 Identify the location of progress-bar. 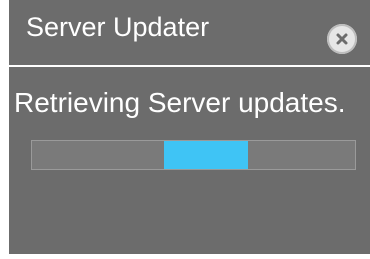
(193, 155).